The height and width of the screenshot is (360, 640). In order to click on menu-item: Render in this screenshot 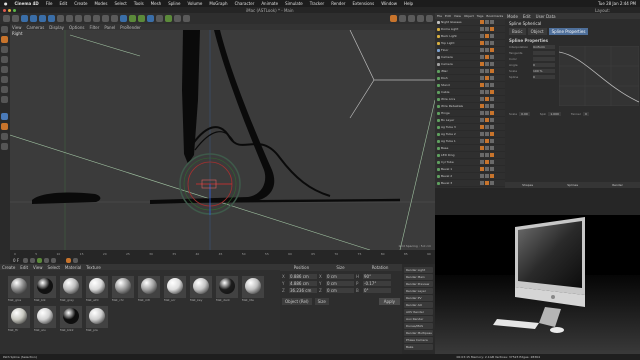, I will do `click(338, 3)`.